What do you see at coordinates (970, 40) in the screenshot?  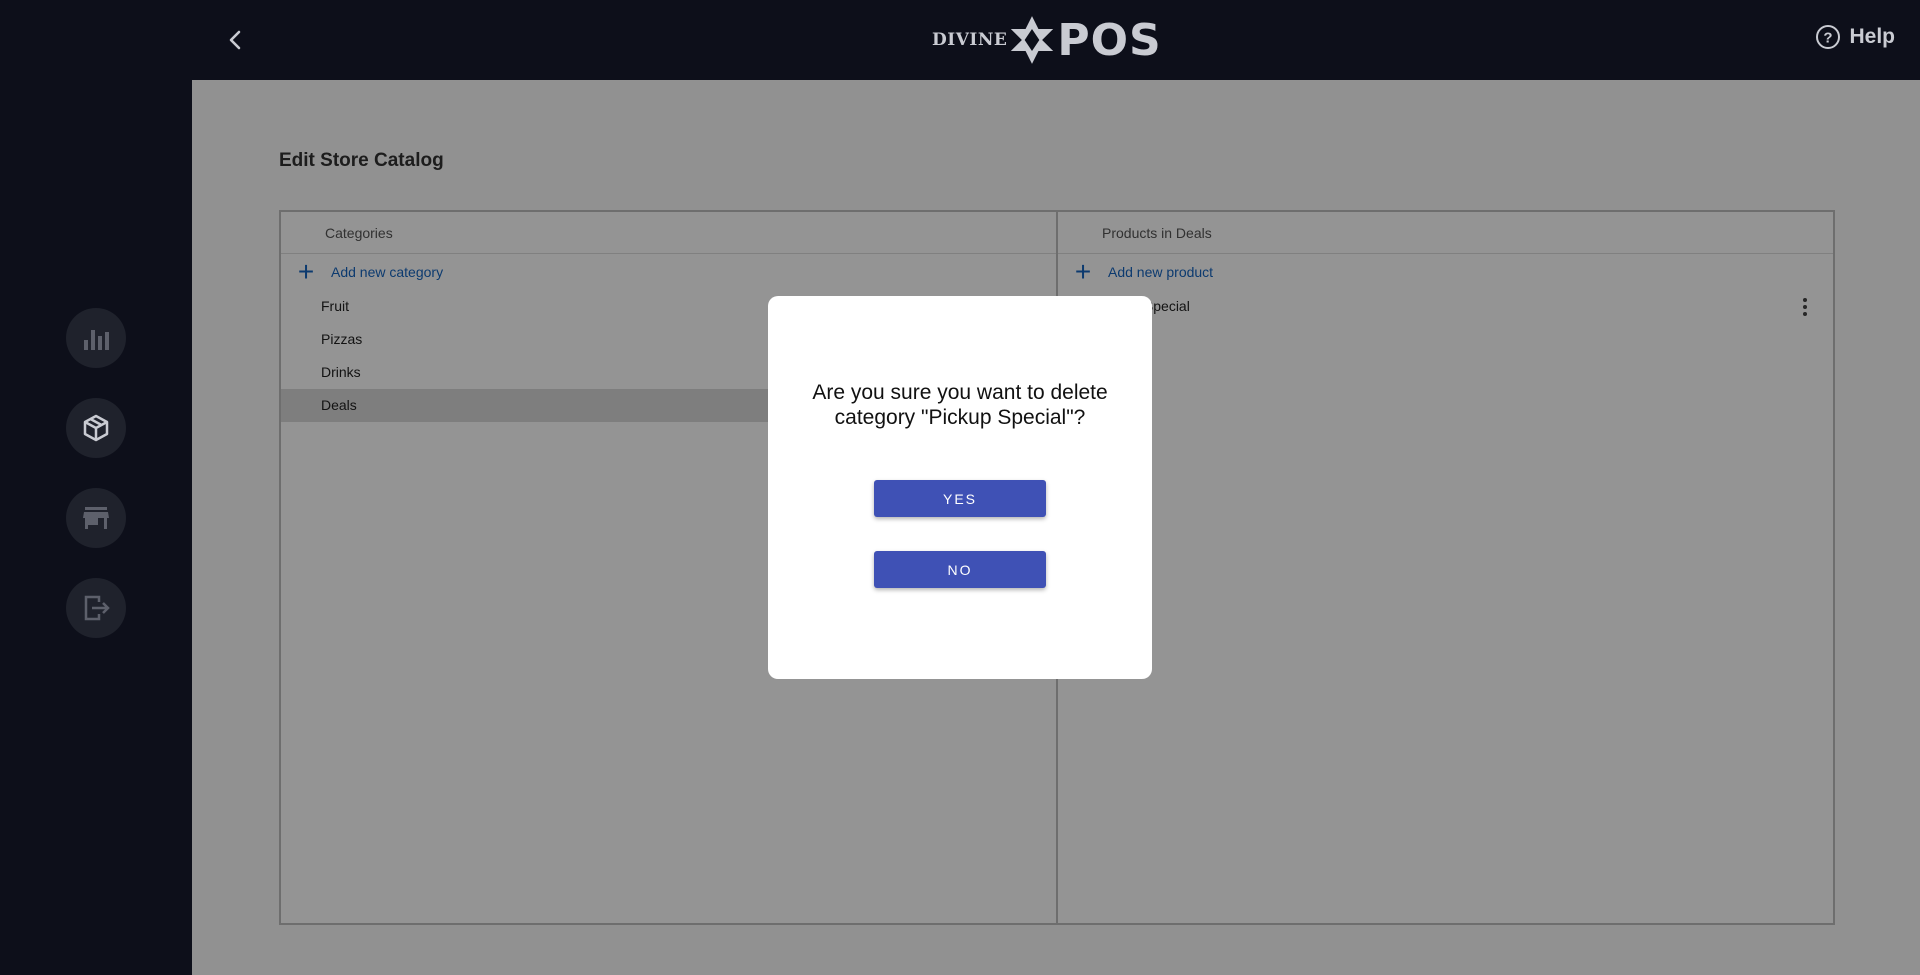 I see `logo-small-text: DIVINE` at bounding box center [970, 40].